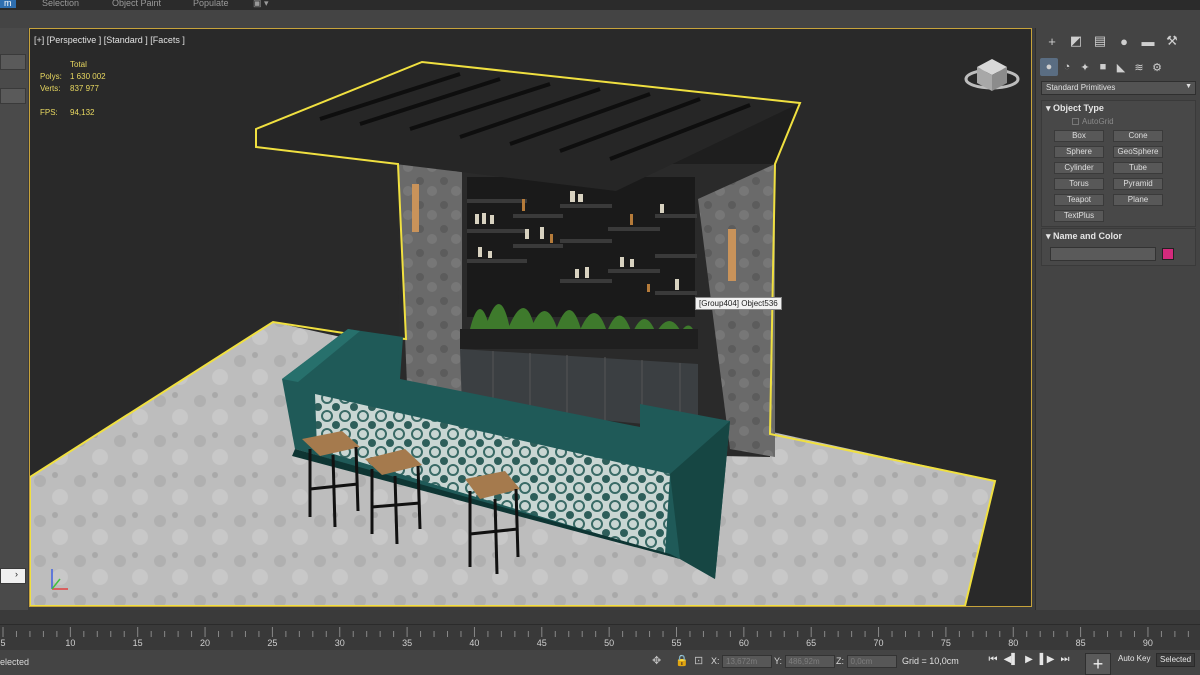 This screenshot has height=675, width=1200. What do you see at coordinates (1098, 664) in the screenshot?
I see `add-key-icon: +` at bounding box center [1098, 664].